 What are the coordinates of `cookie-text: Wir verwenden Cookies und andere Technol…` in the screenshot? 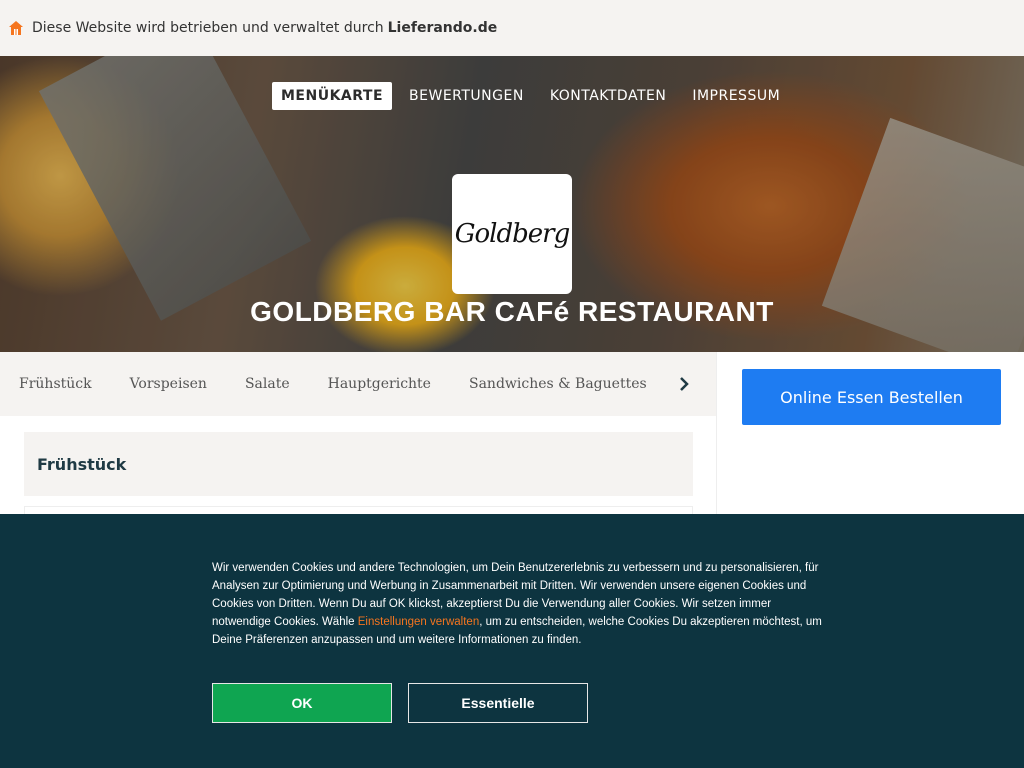 It's located at (517, 604).